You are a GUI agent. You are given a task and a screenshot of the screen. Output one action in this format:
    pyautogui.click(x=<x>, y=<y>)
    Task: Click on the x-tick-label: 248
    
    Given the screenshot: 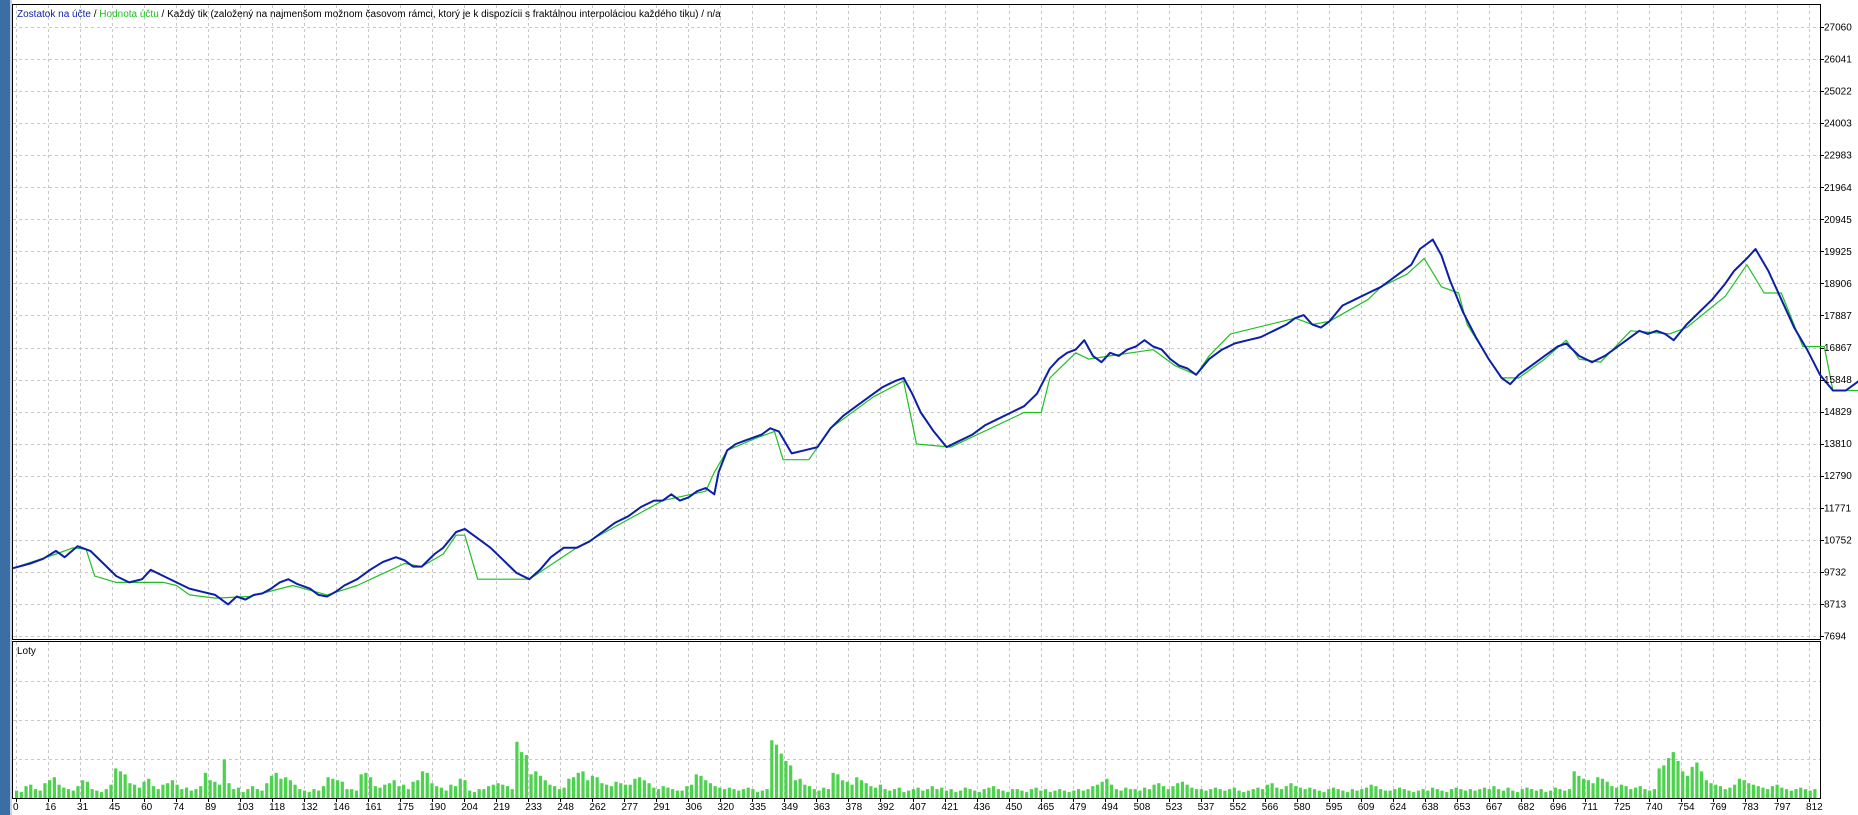 What is the action you would take?
    pyautogui.click(x=565, y=807)
    